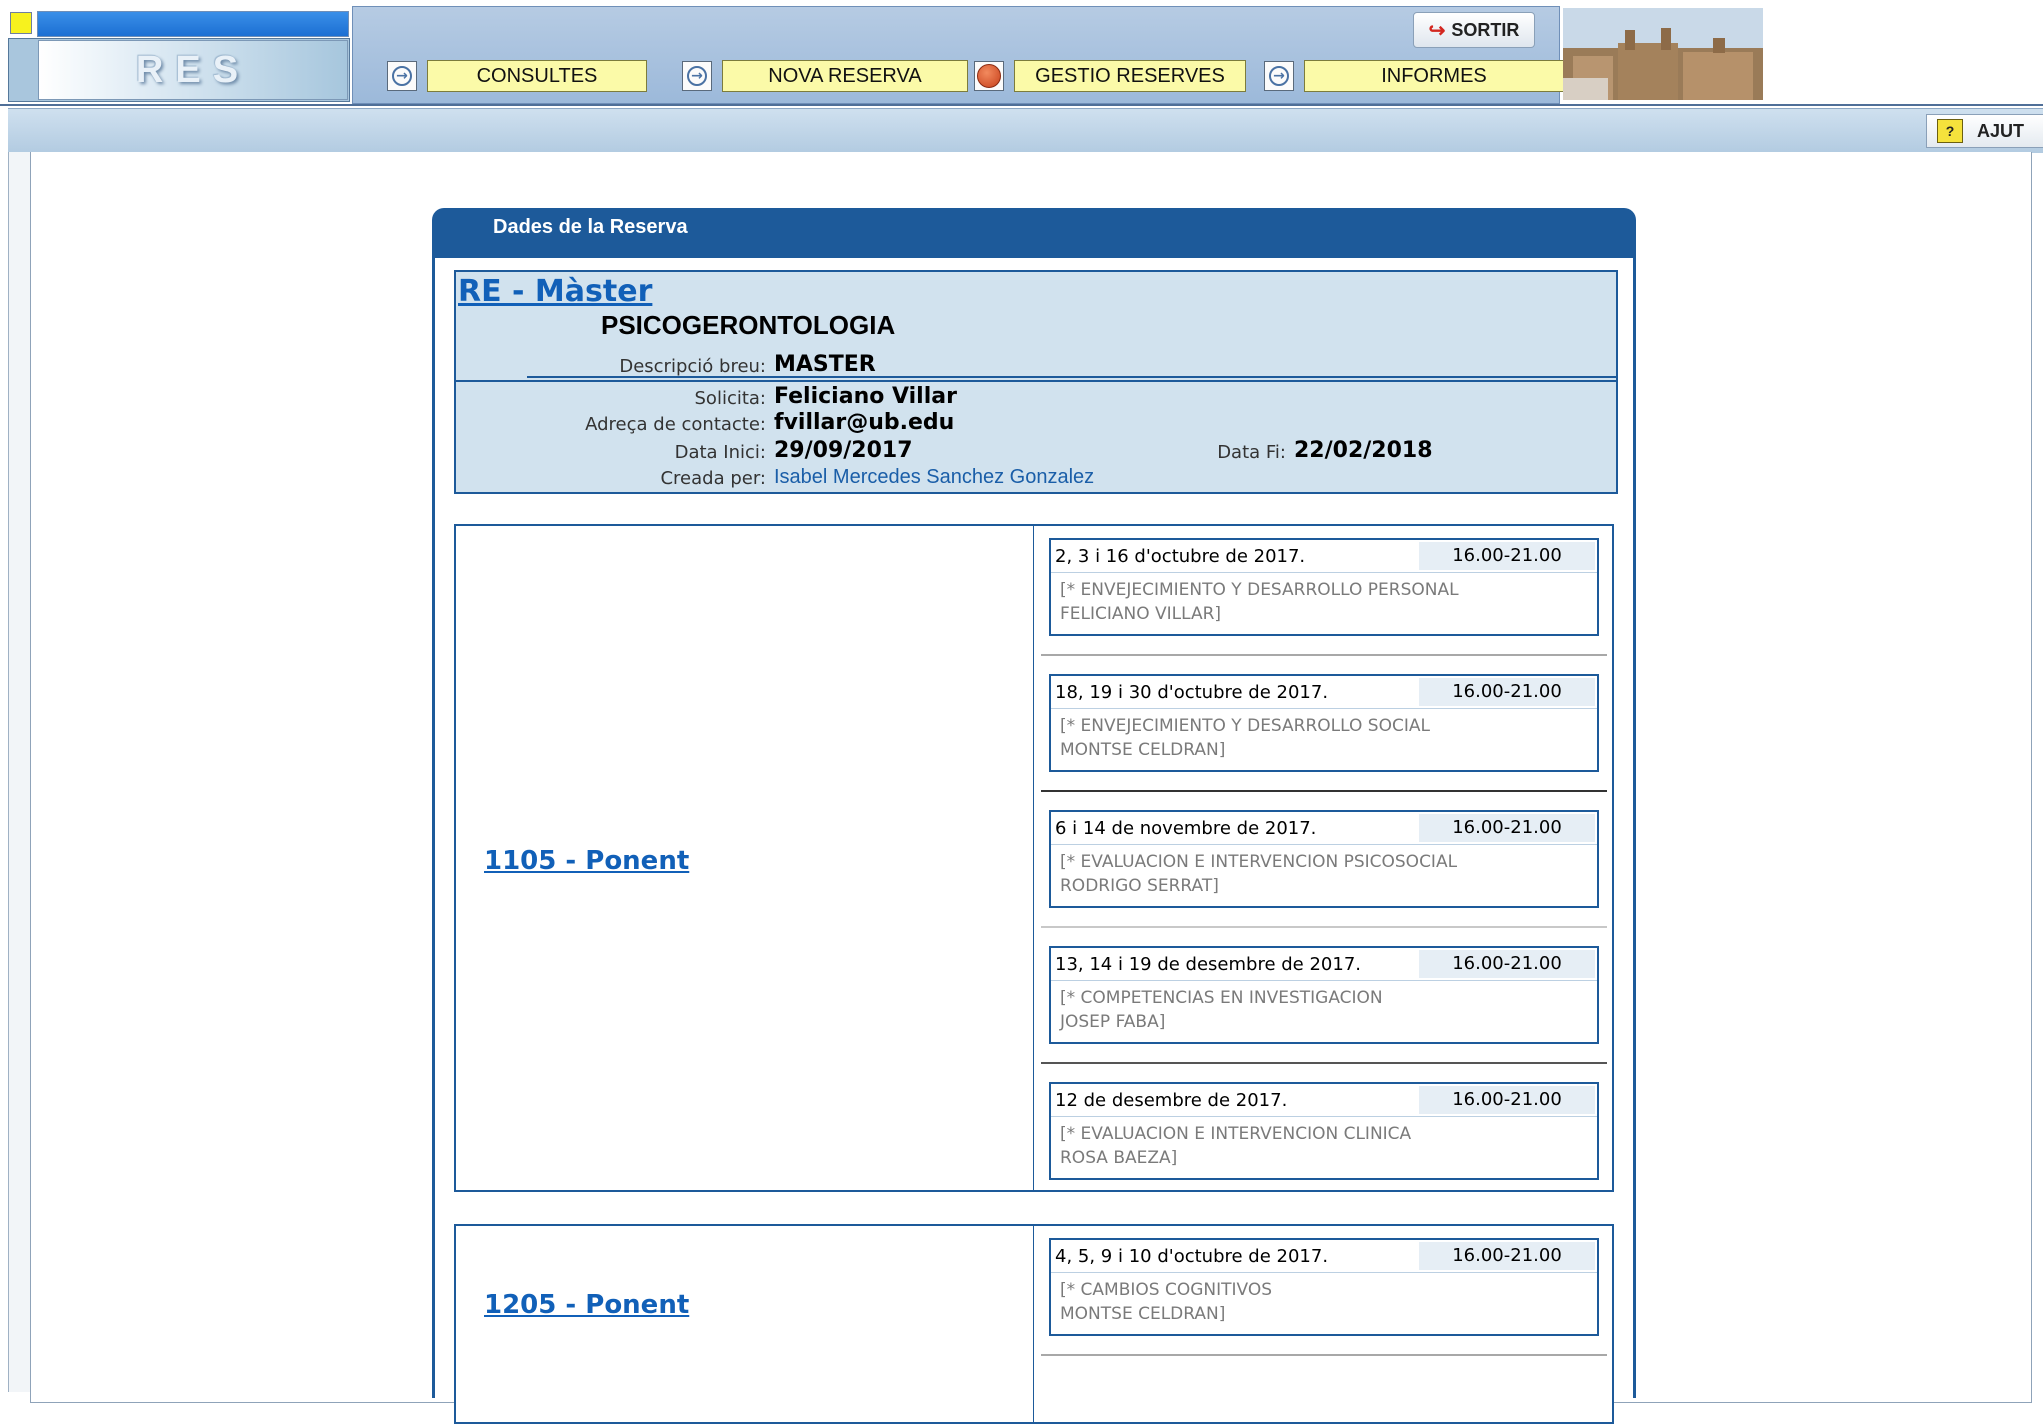 This screenshot has height=1424, width=2043. I want to click on descripcio-label: Descripció breu:, so click(692, 366).